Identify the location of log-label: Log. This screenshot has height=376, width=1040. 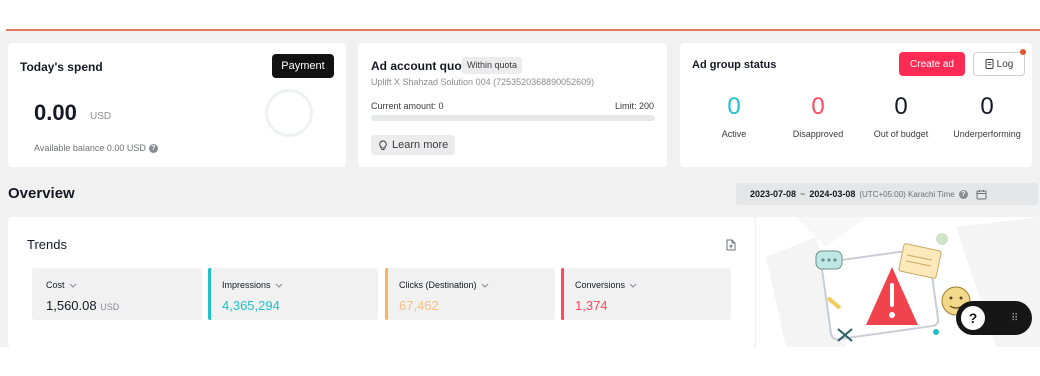
(1005, 64).